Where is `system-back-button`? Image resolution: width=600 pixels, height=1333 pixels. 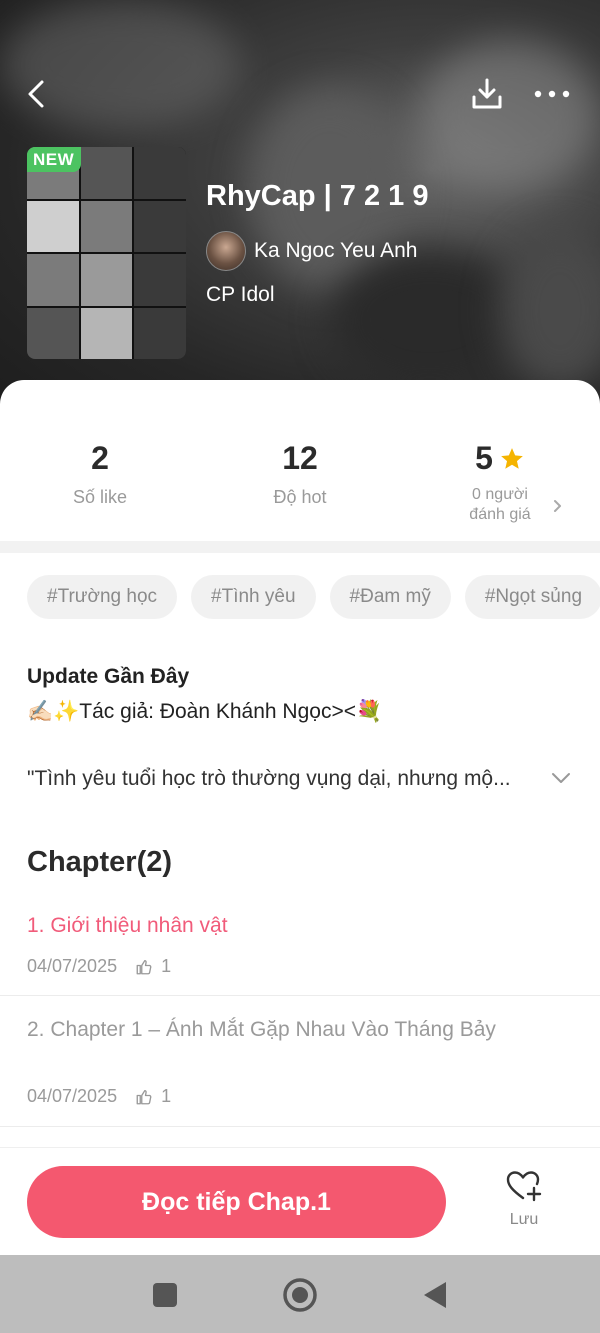 system-back-button is located at coordinates (435, 1295).